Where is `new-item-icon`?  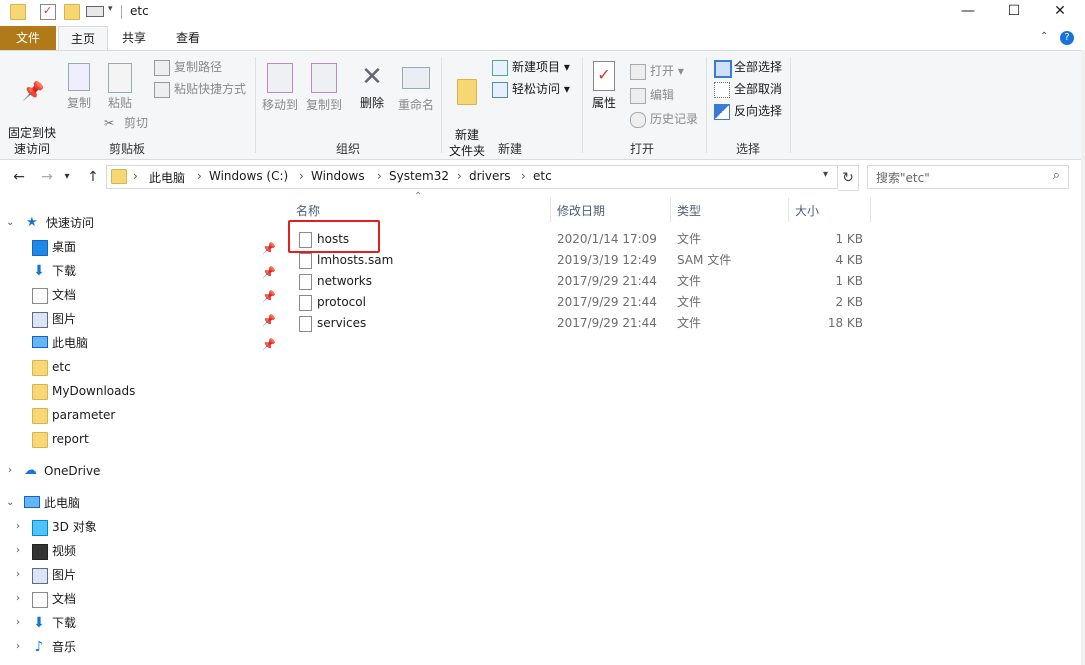
new-item-icon is located at coordinates (500, 68).